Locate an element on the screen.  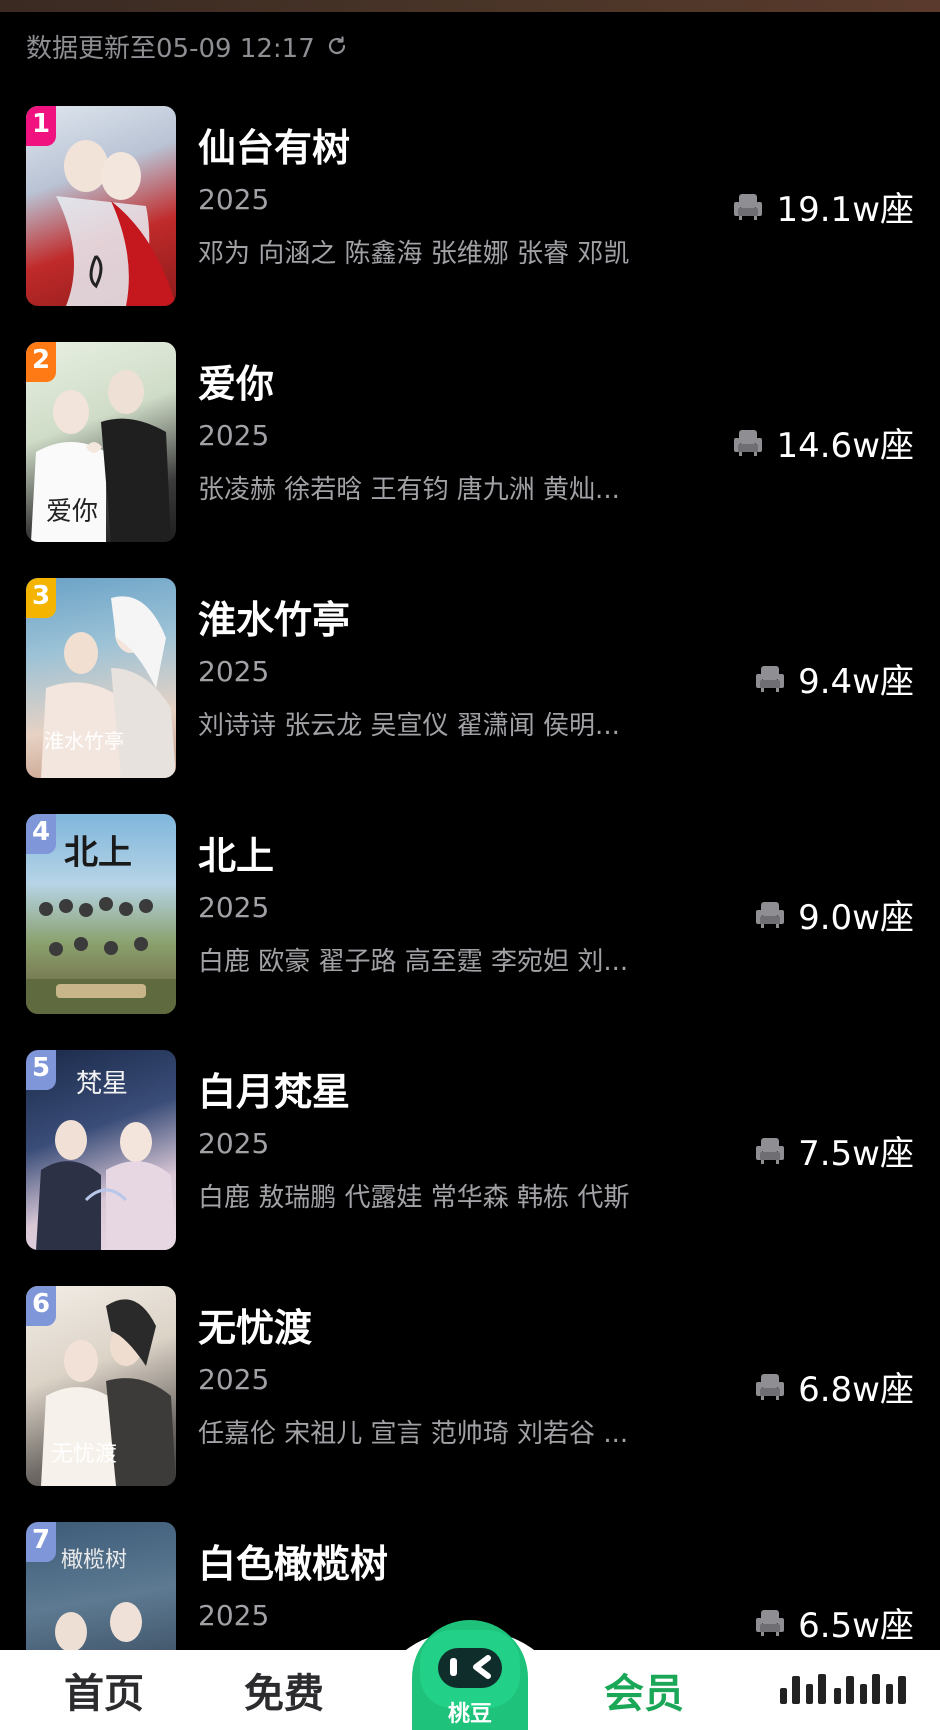
seat-count: 14.6w座 is located at coordinates (823, 442).